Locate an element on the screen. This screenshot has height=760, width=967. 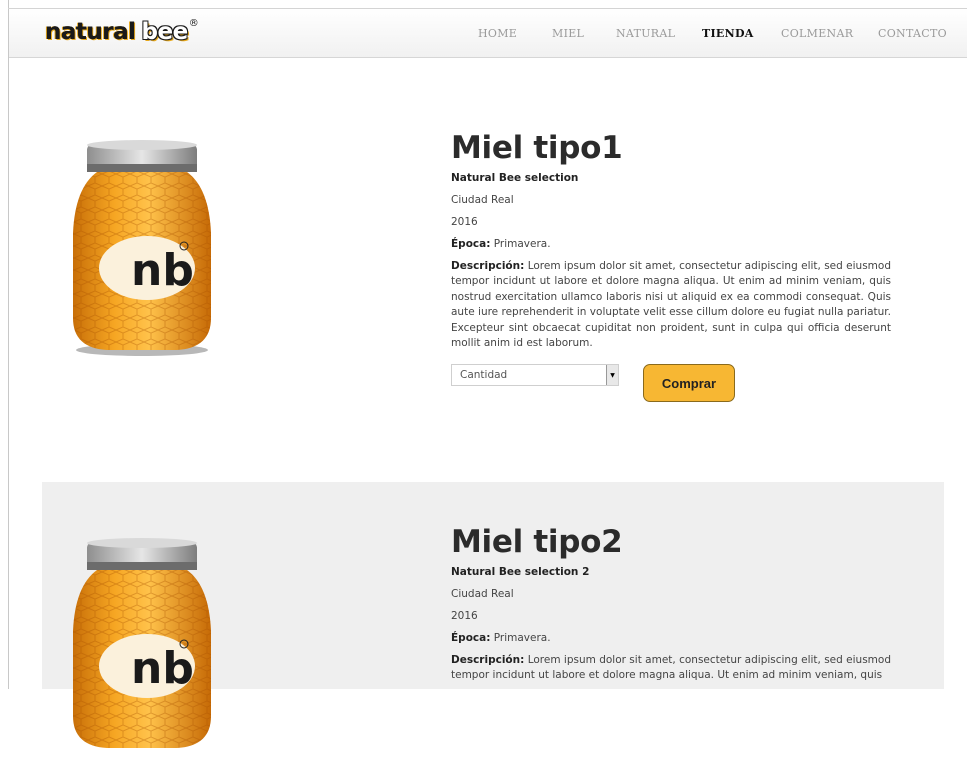
logo-registered-mark: ® is located at coordinates (193, 23).